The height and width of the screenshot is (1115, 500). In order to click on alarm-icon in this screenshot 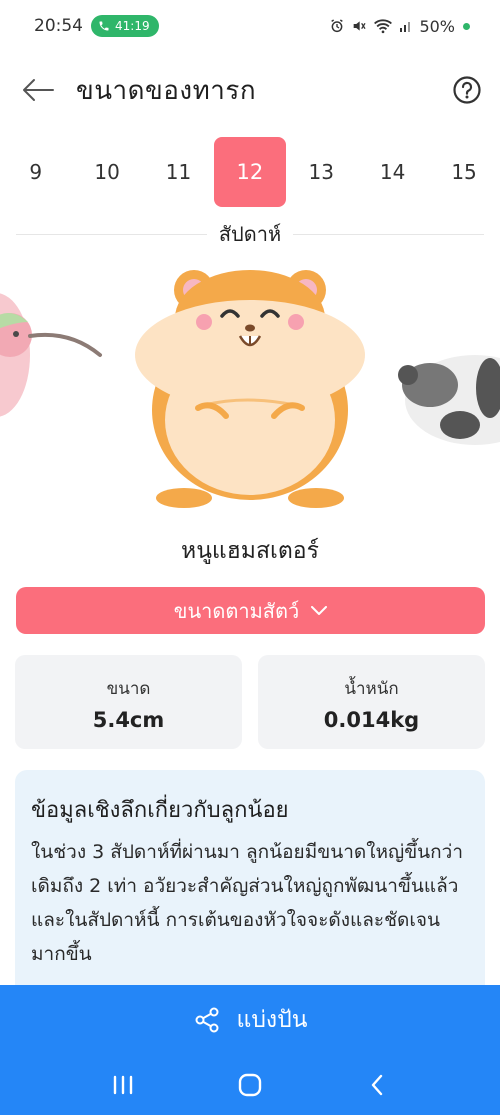, I will do `click(337, 26)`.